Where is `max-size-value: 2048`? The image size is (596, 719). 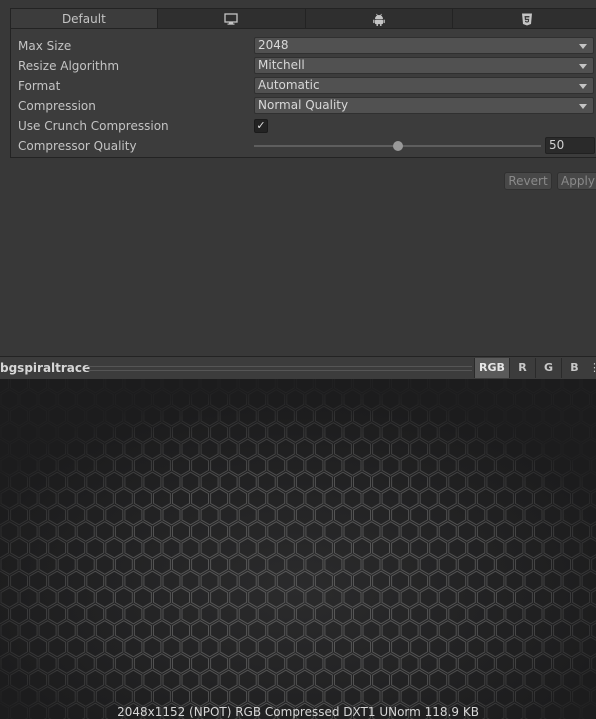 max-size-value: 2048 is located at coordinates (273, 45).